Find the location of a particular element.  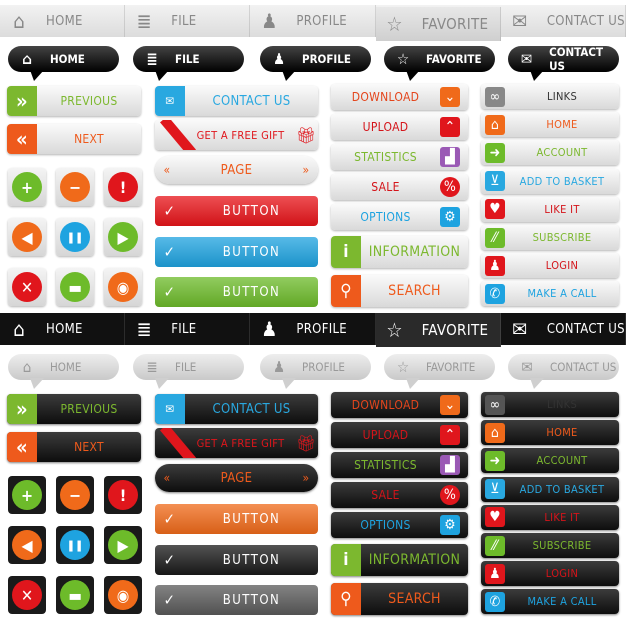

alert-icon: ! is located at coordinates (123, 187).